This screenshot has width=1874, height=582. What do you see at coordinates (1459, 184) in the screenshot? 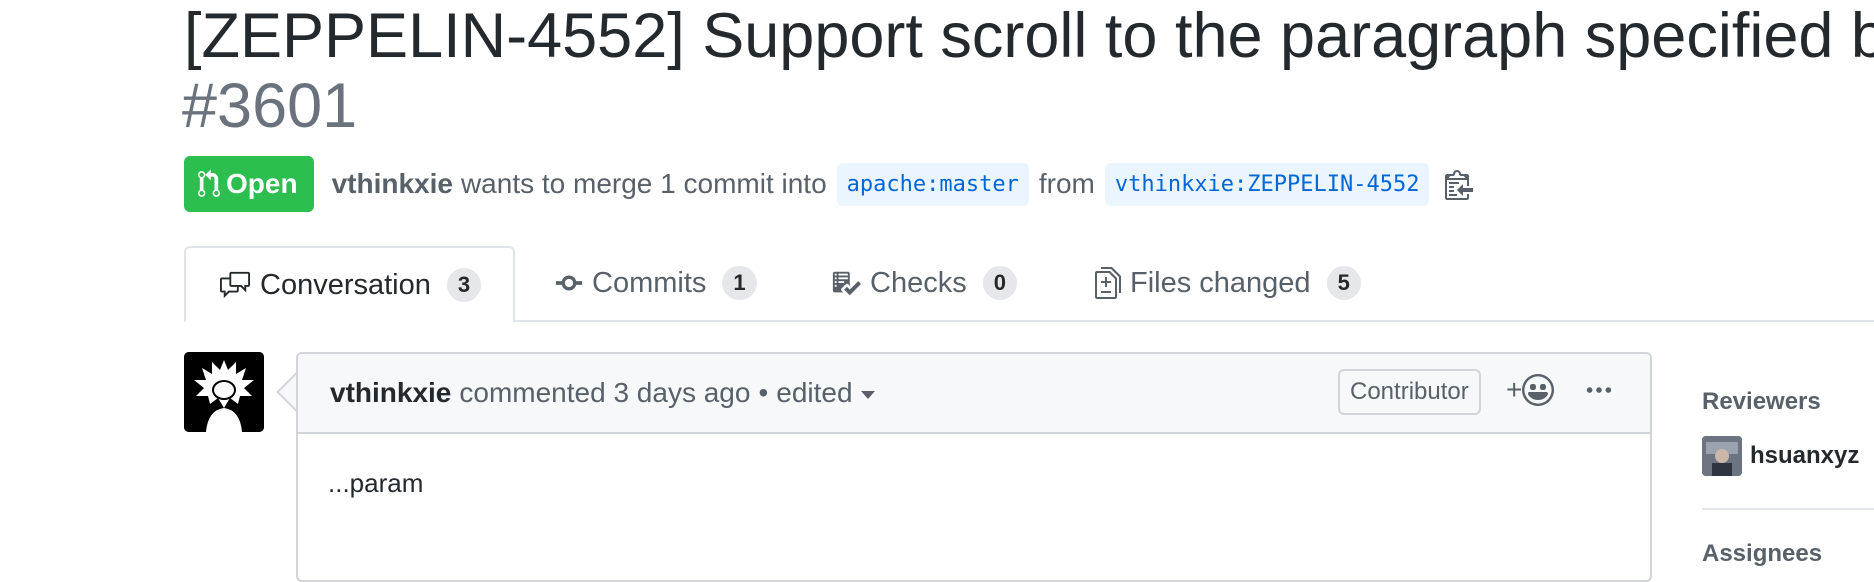
I see `clippy-icon` at bounding box center [1459, 184].